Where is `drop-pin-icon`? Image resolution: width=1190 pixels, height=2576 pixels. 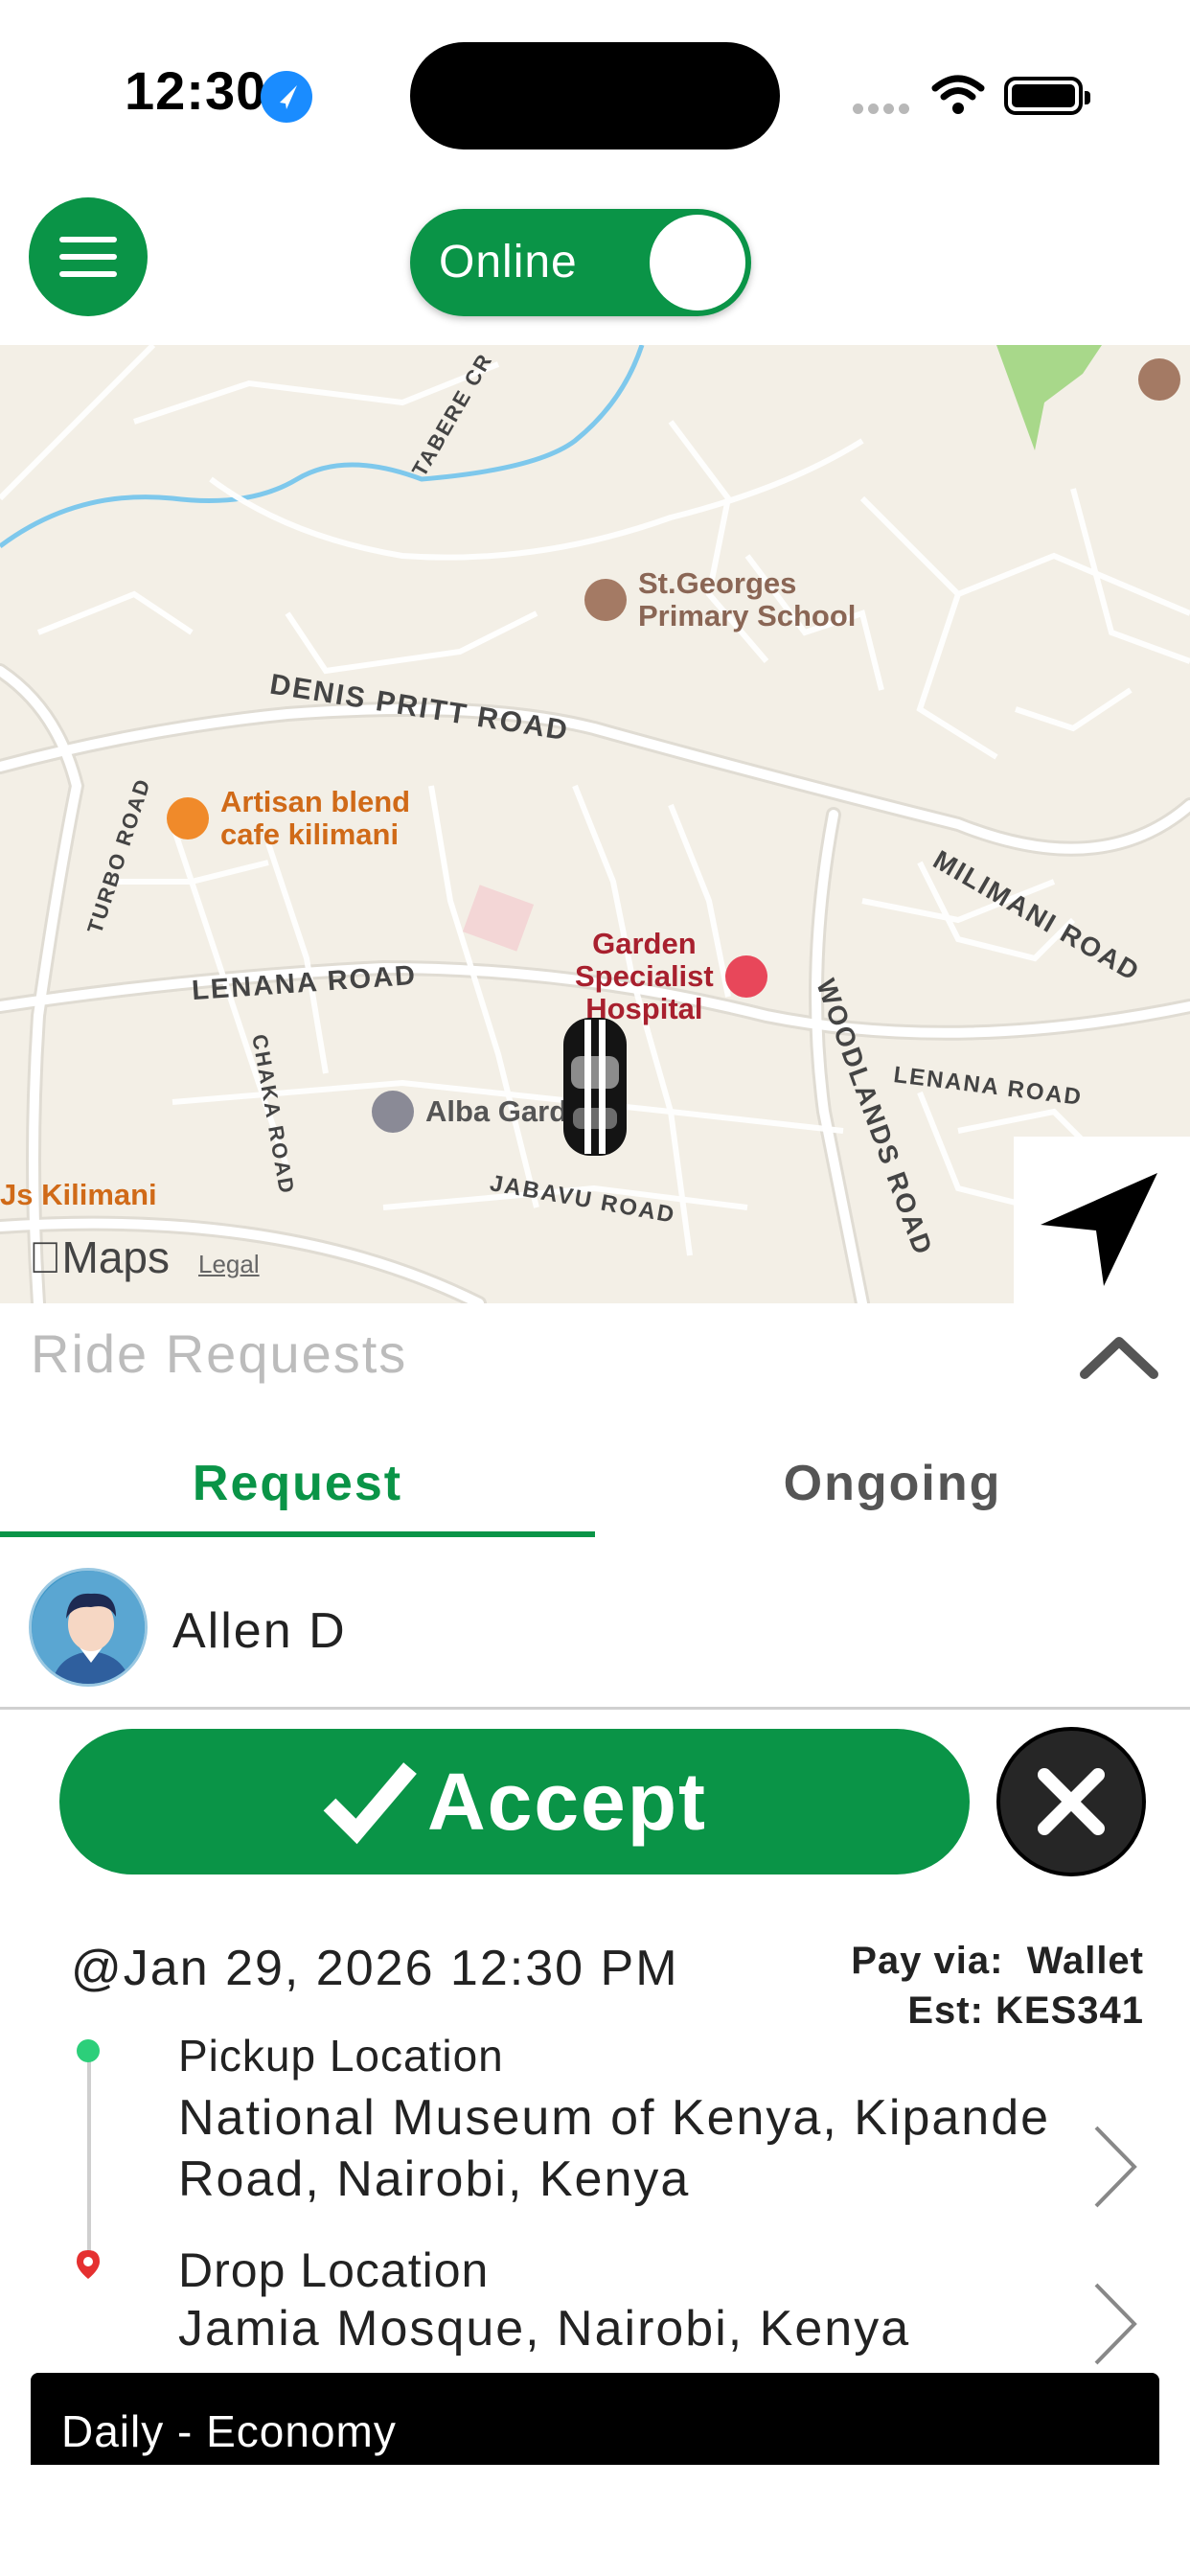
drop-pin-icon is located at coordinates (89, 2264).